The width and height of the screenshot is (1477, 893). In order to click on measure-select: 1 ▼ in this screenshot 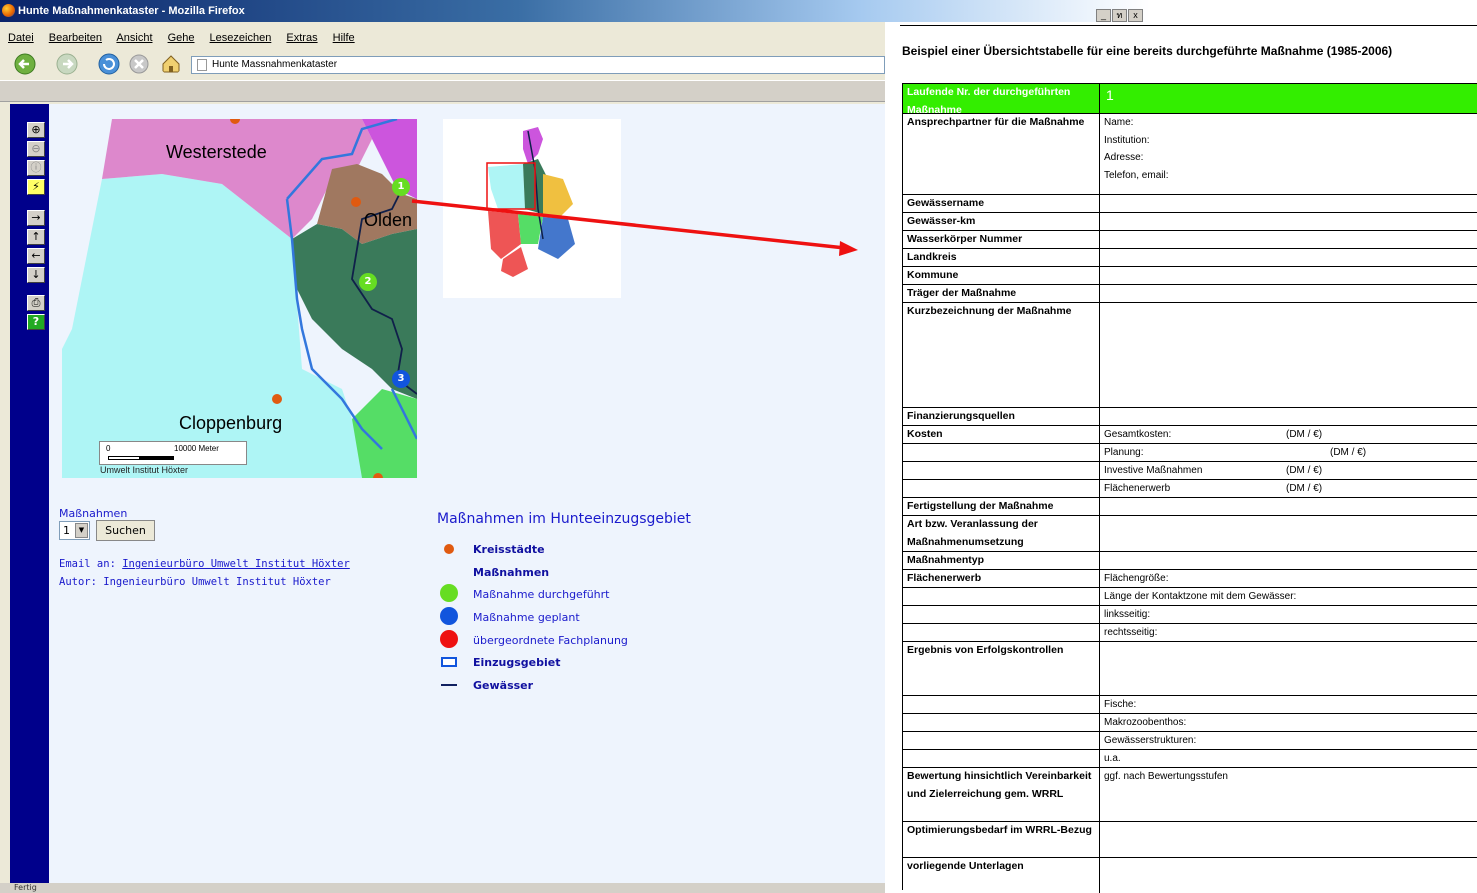, I will do `click(74, 530)`.